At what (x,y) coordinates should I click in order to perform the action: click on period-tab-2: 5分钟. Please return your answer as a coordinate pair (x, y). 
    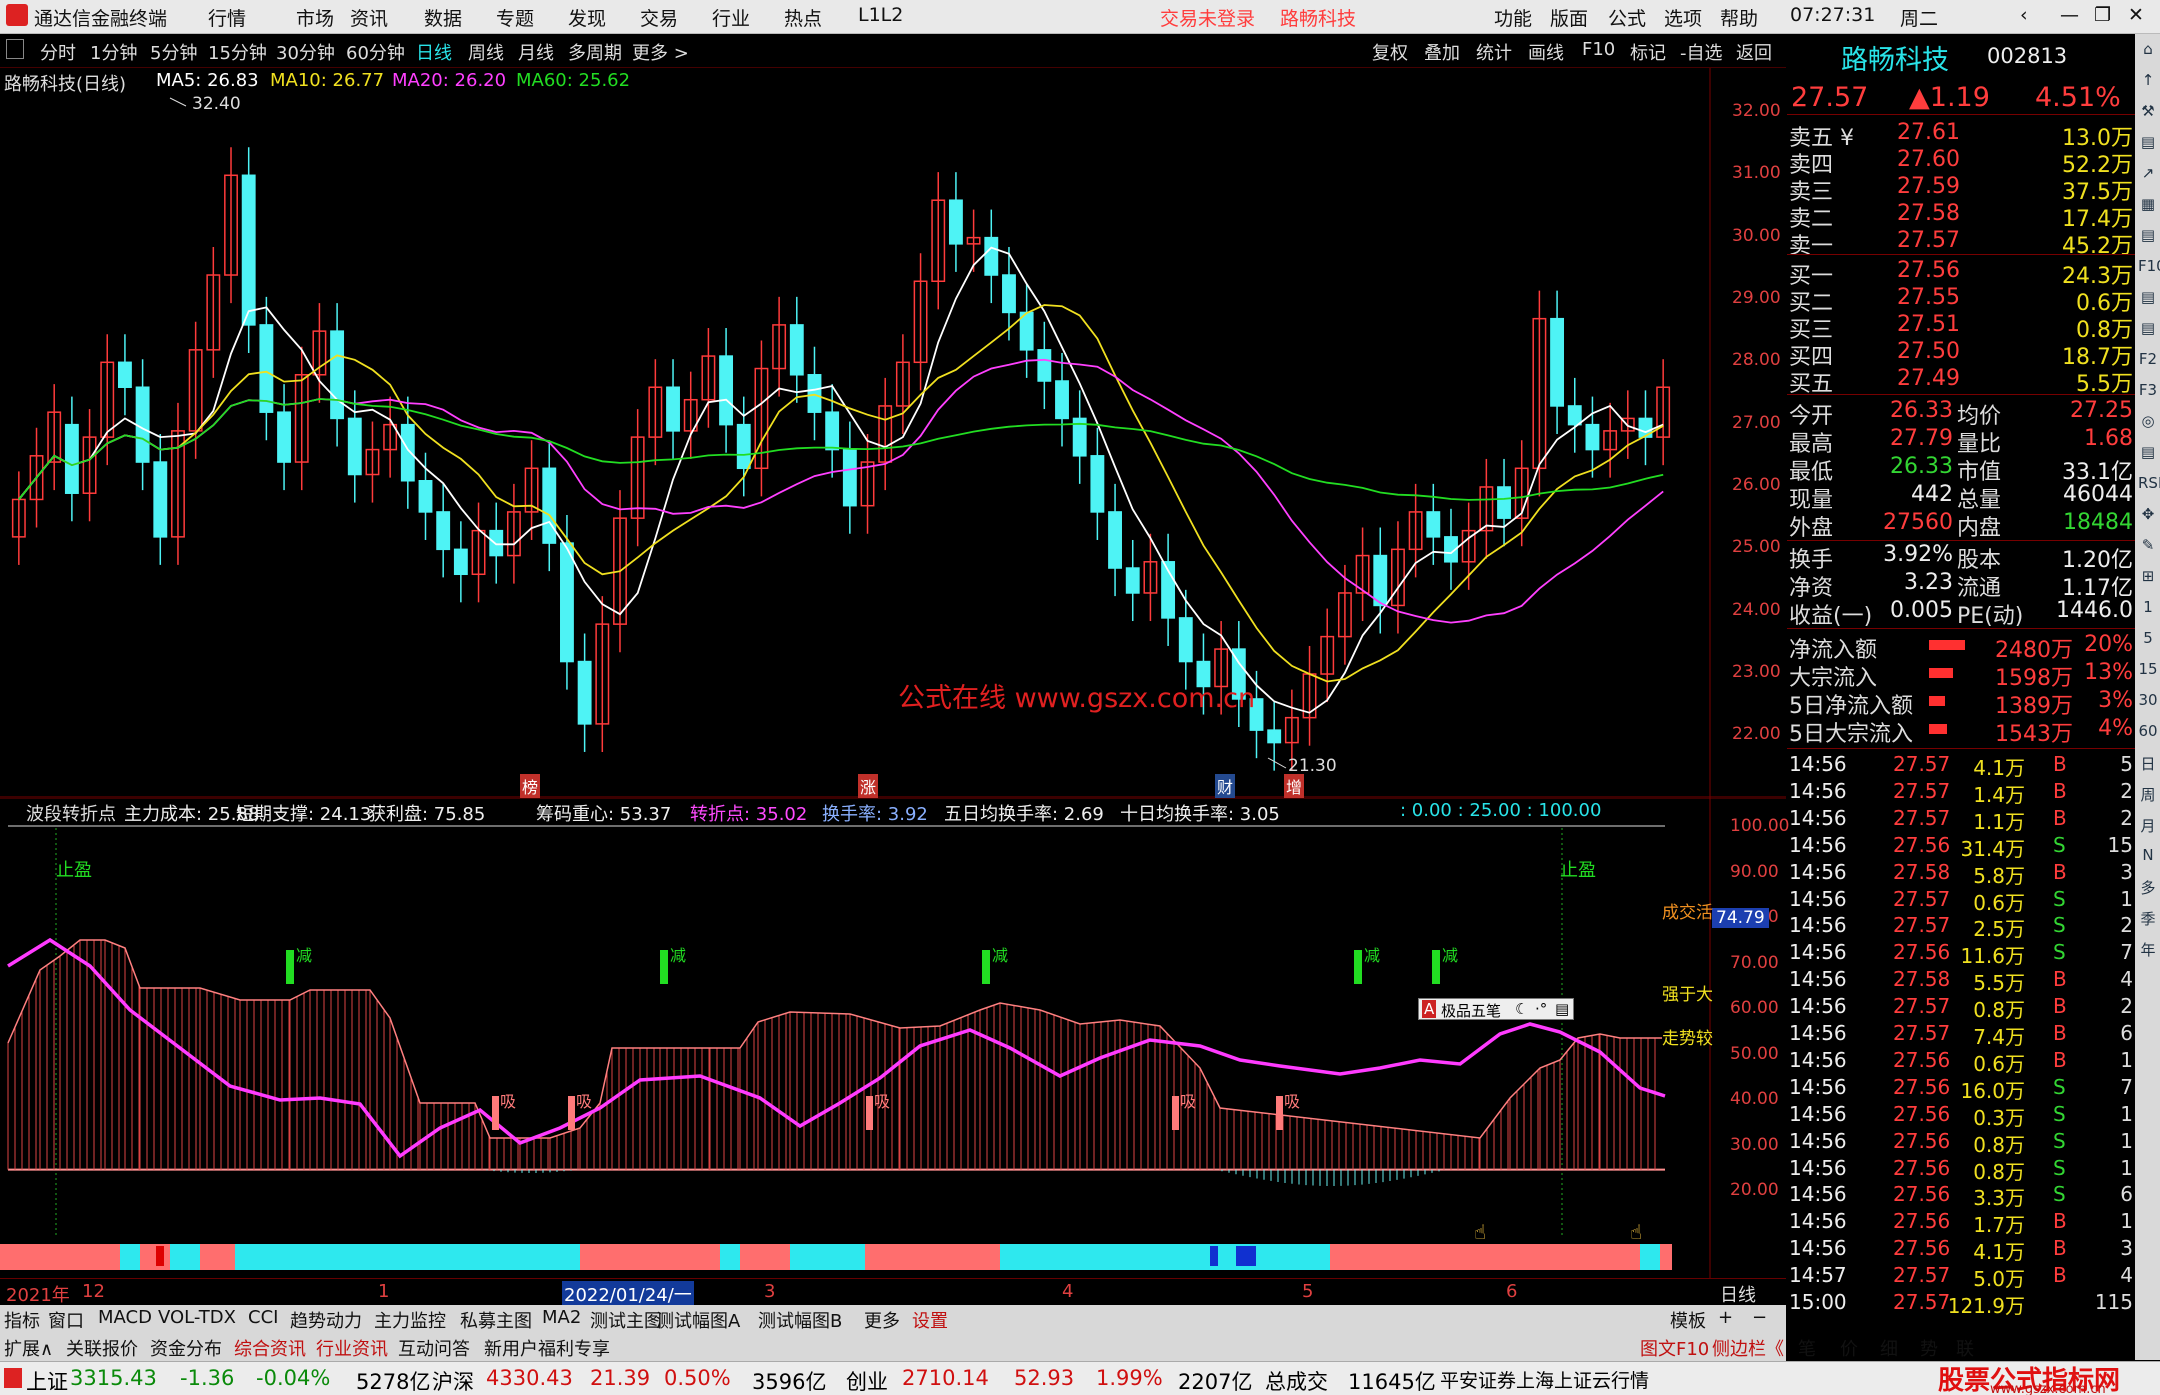
    Looking at the image, I should click on (173, 52).